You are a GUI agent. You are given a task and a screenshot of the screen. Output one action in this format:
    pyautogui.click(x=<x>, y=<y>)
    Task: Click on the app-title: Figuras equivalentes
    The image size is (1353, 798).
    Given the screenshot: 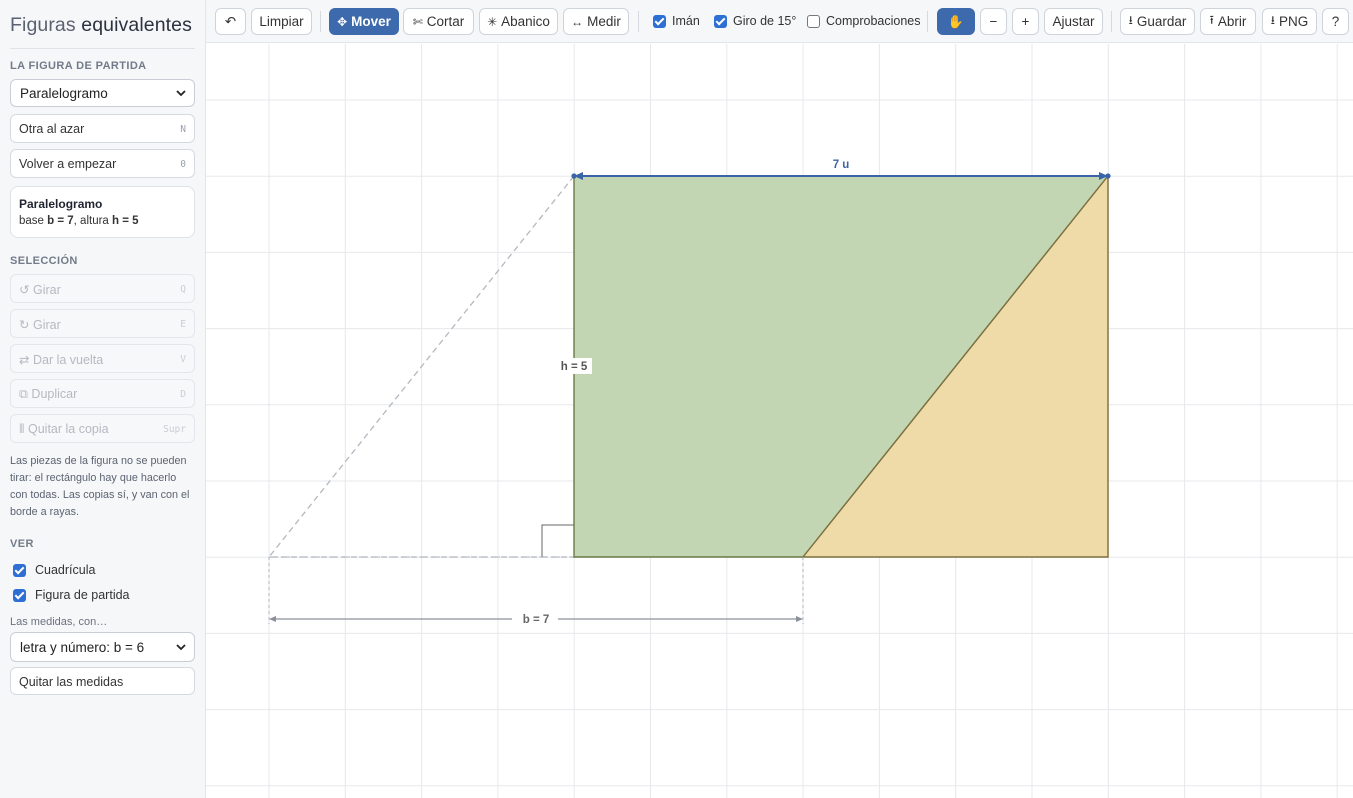 What is the action you would take?
    pyautogui.click(x=101, y=25)
    